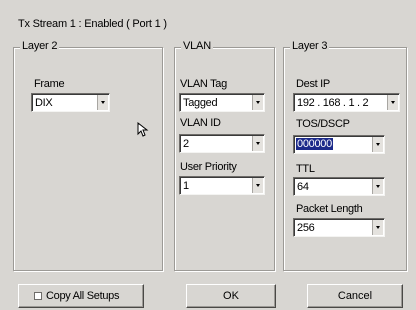 The image size is (416, 310). What do you see at coordinates (377, 227) in the screenshot?
I see `packet-length-dropdown-arrow-icon` at bounding box center [377, 227].